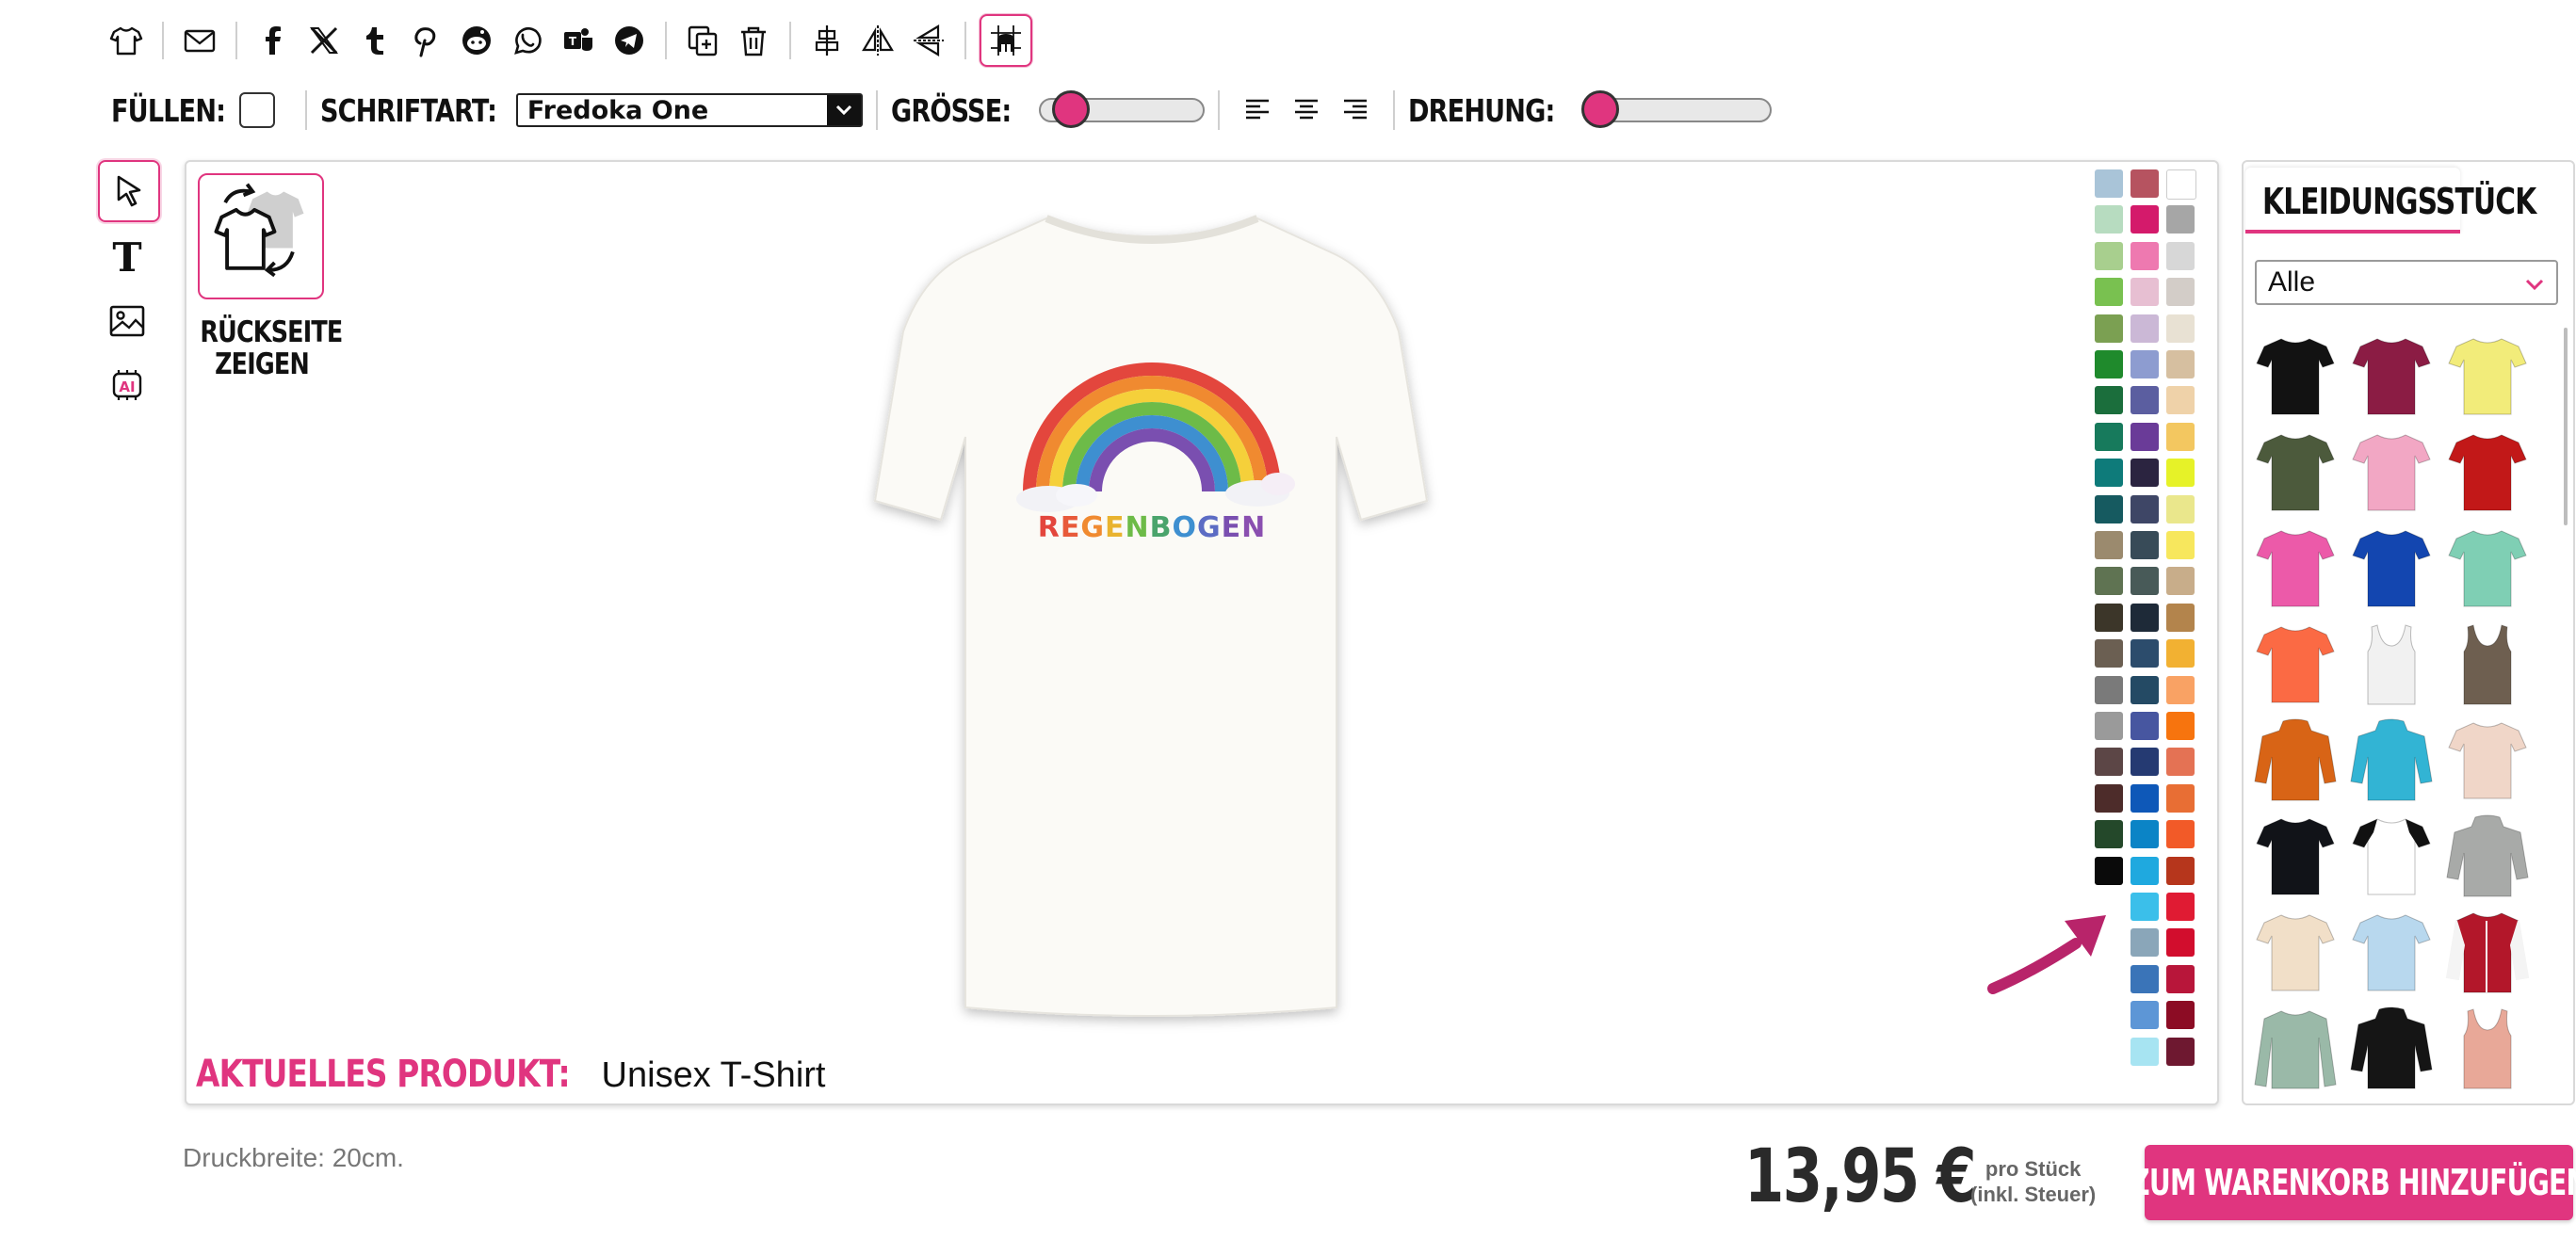  Describe the element at coordinates (753, 40) in the screenshot. I see `delete-button` at that location.